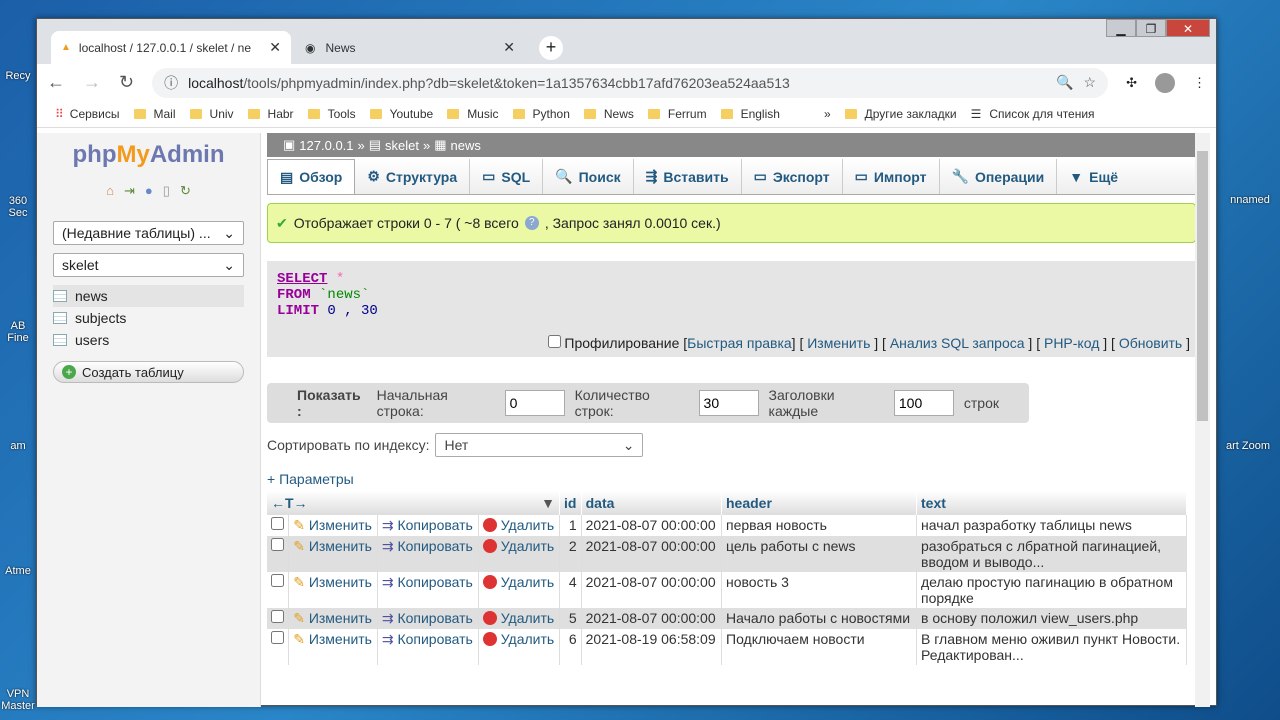  Describe the element at coordinates (923, 403) in the screenshot. I see `headers-every-input` at that location.